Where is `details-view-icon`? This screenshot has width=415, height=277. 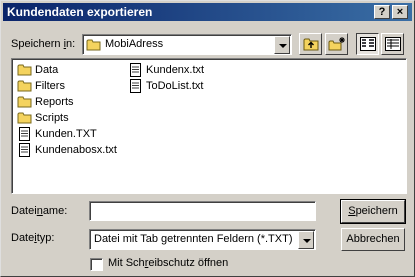 details-view-icon is located at coordinates (393, 44).